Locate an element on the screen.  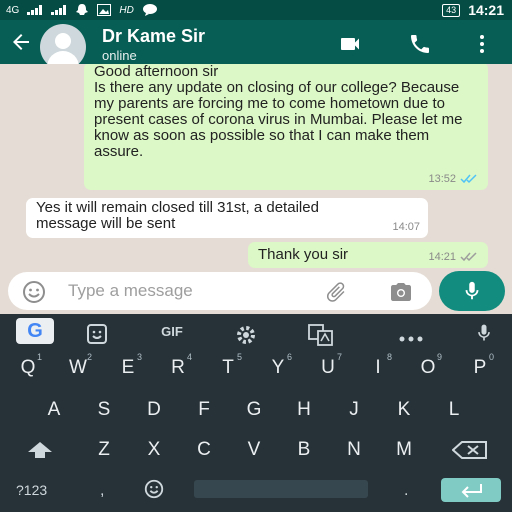
message-input is located at coordinates (193, 291).